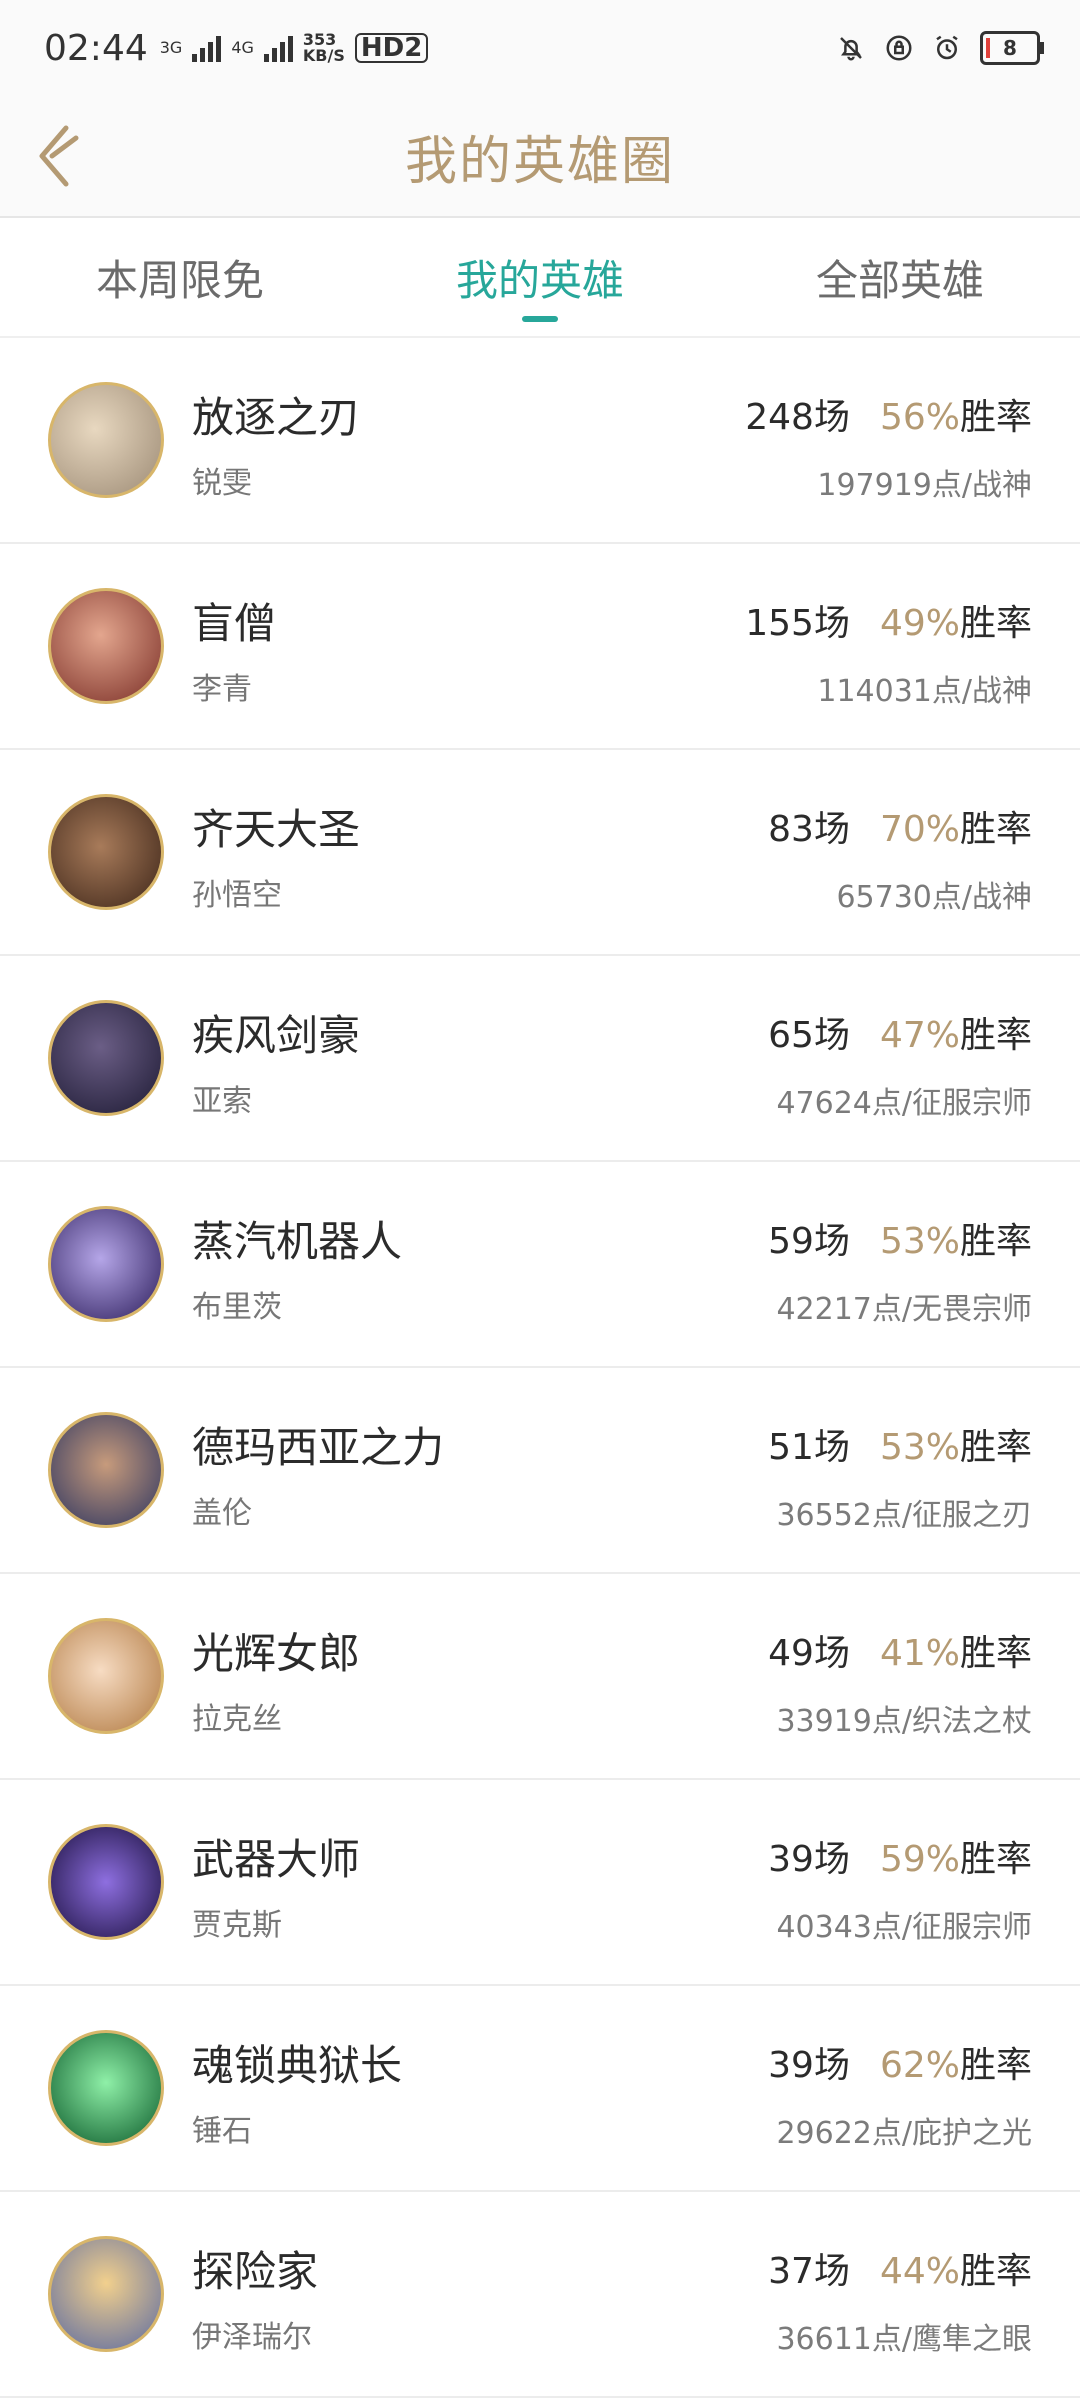 This screenshot has height=2398, width=1080. What do you see at coordinates (237, 895) in the screenshot?
I see `hero-name: 孙悟空` at bounding box center [237, 895].